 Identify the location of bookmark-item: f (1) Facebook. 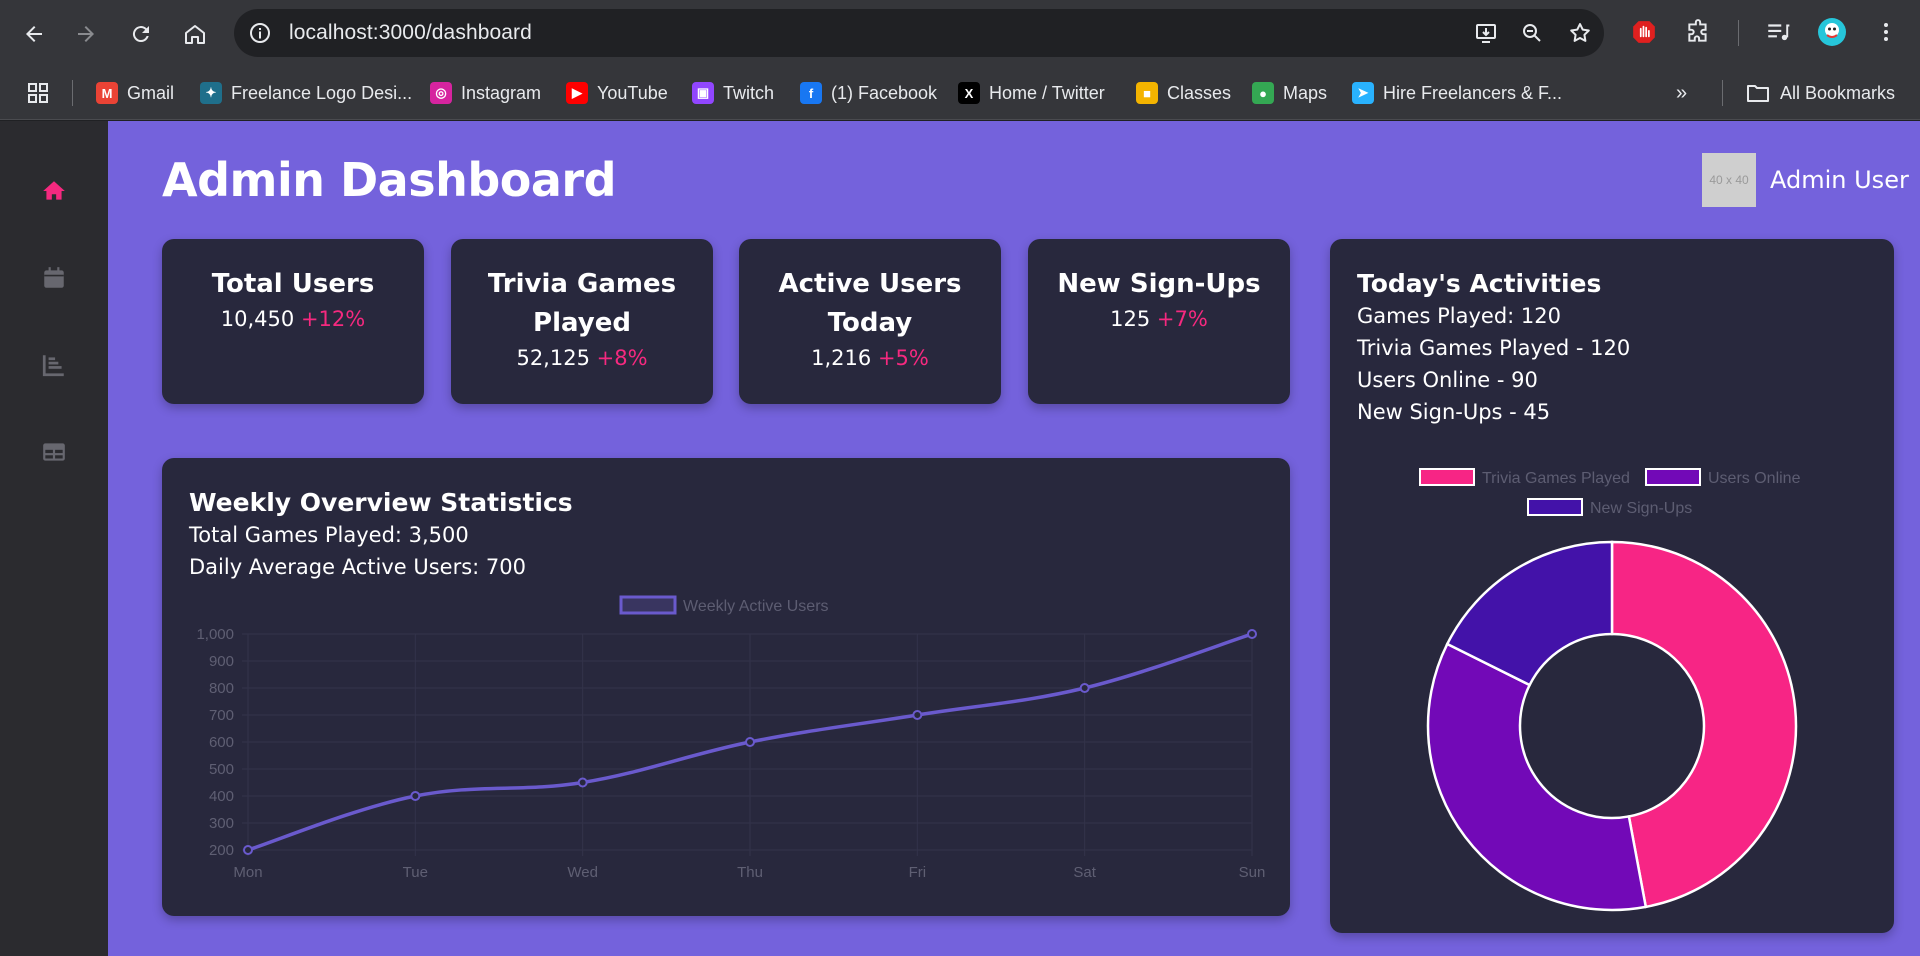
(868, 93).